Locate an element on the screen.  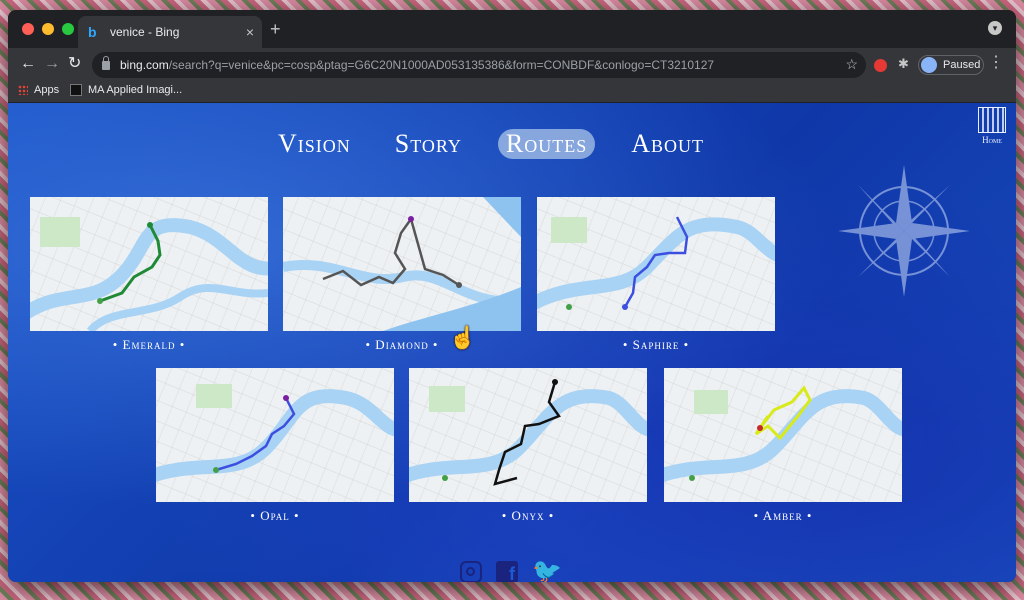
route-name: • Saphire • is located at coordinates (656, 344).